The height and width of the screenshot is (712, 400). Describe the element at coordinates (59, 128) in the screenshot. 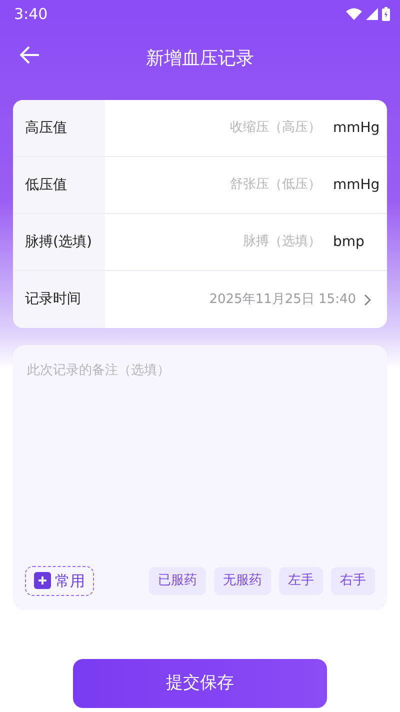

I see `field-label: 高压值` at that location.